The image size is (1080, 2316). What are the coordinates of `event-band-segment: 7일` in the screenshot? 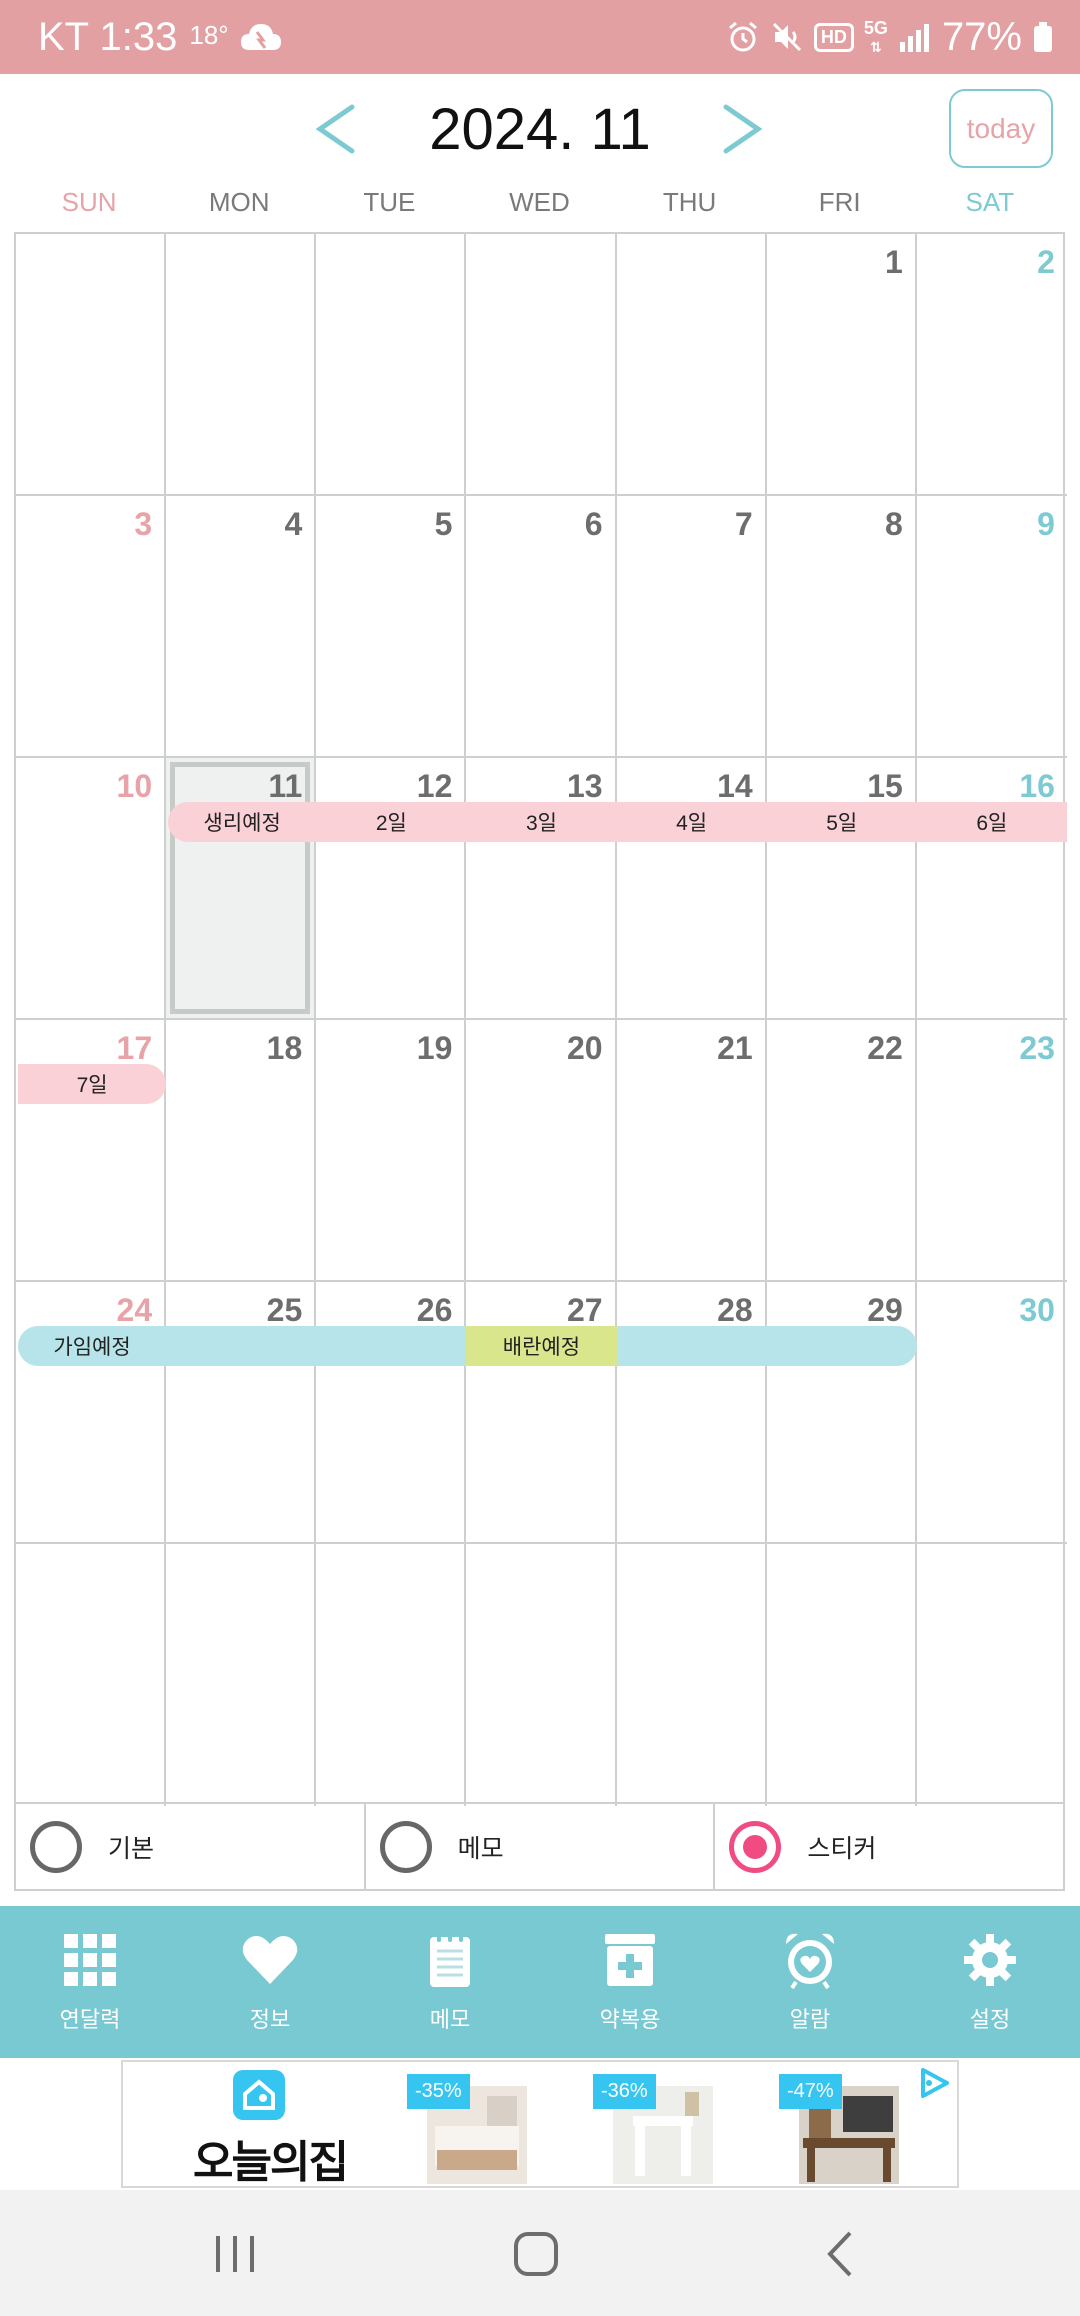 It's located at (92, 1084).